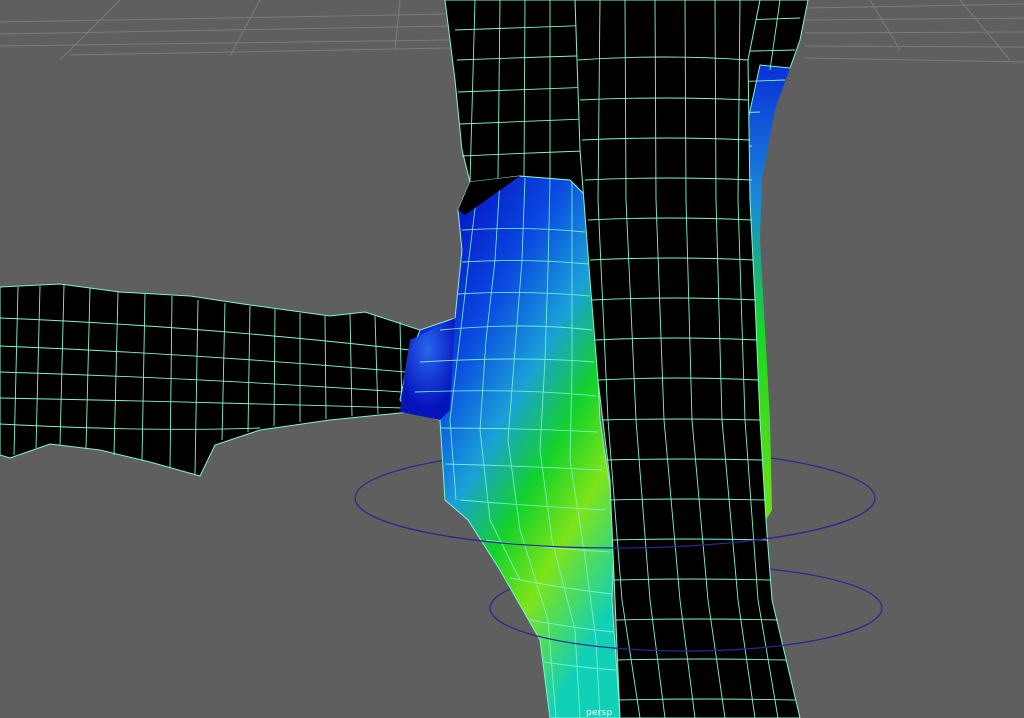 The width and height of the screenshot is (1024, 718). What do you see at coordinates (599, 713) in the screenshot?
I see `camera-label: persp` at bounding box center [599, 713].